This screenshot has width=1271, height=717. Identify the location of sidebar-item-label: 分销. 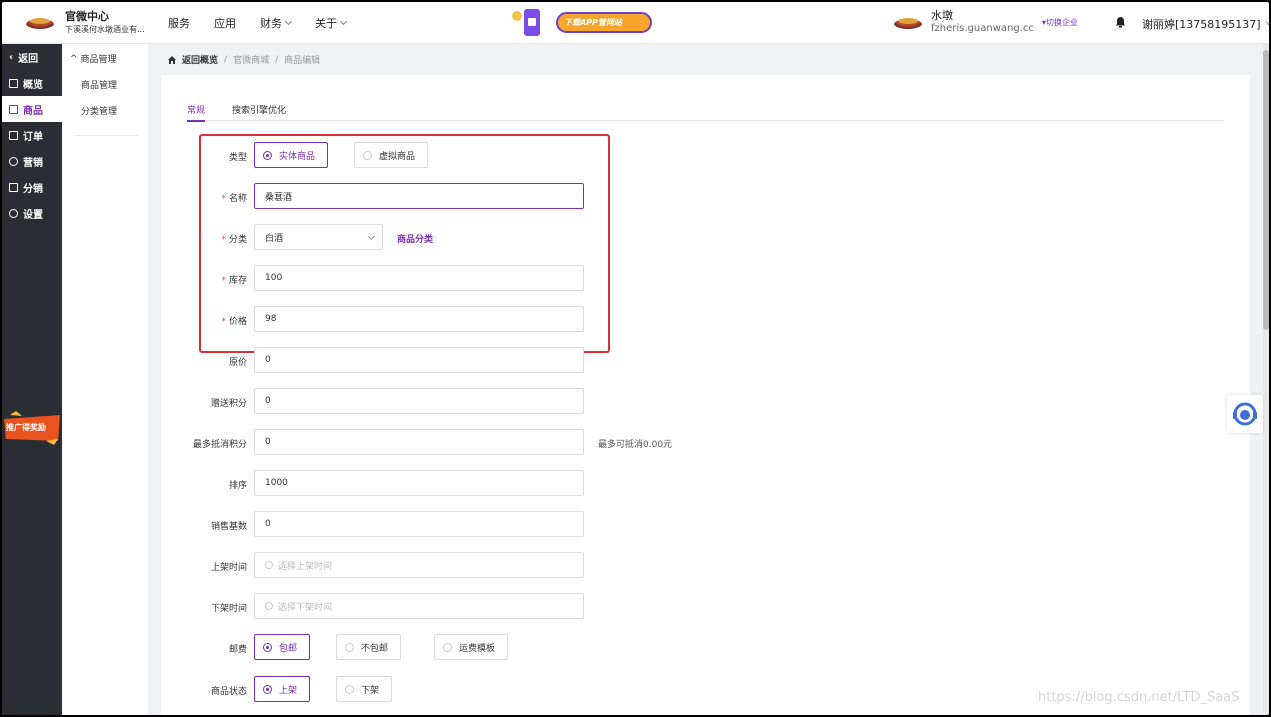
(33, 189).